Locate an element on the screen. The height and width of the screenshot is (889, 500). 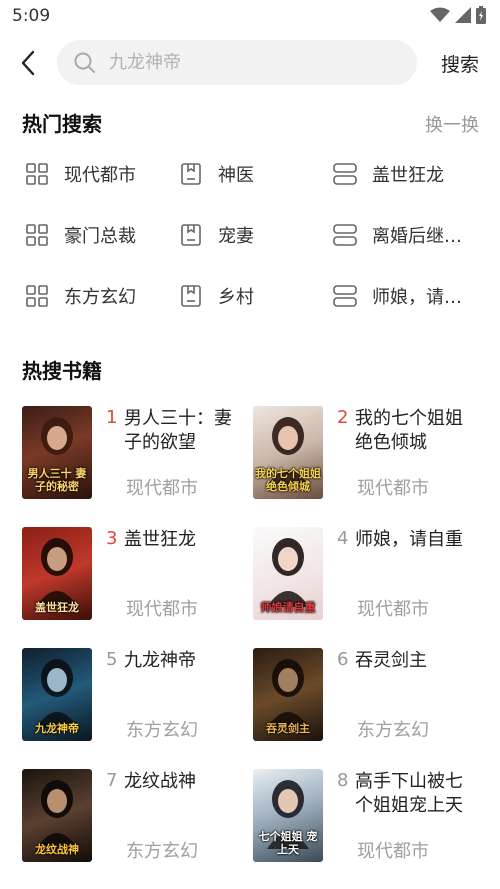
book-cover-title: 盖世狂龙 is located at coordinates (57, 607).